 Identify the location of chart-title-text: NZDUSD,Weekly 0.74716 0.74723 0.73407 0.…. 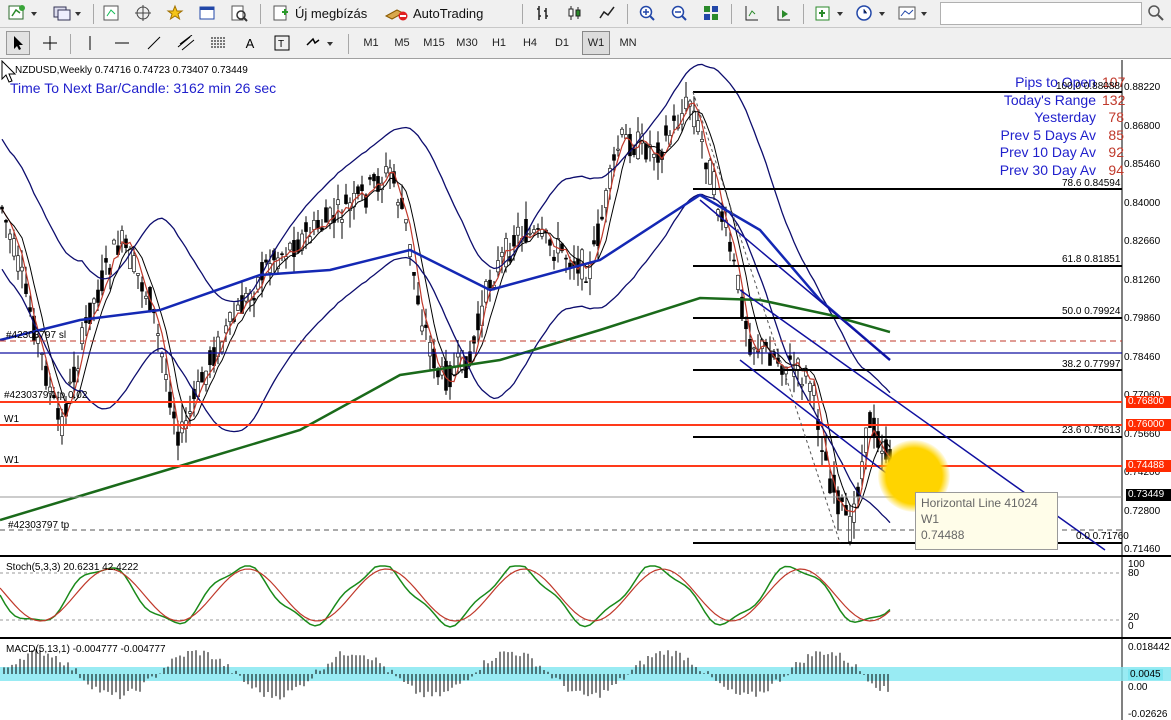
(131, 70).